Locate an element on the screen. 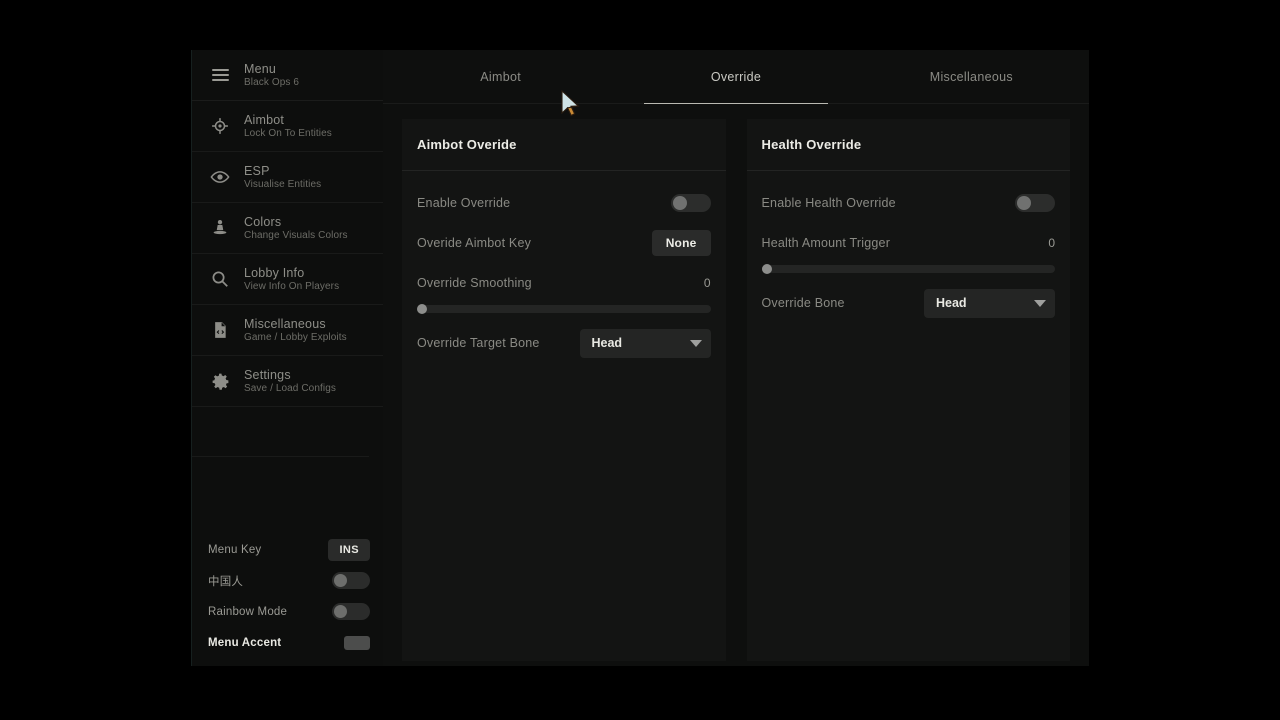  gear-icon is located at coordinates (220, 381).